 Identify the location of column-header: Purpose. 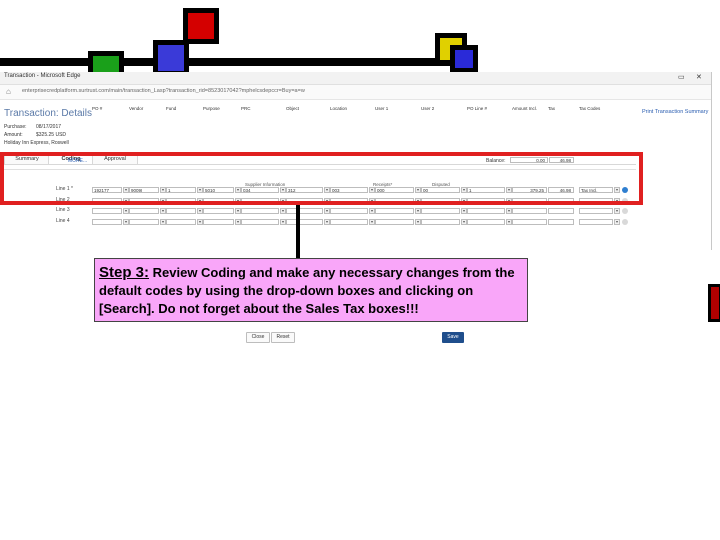
(211, 108).